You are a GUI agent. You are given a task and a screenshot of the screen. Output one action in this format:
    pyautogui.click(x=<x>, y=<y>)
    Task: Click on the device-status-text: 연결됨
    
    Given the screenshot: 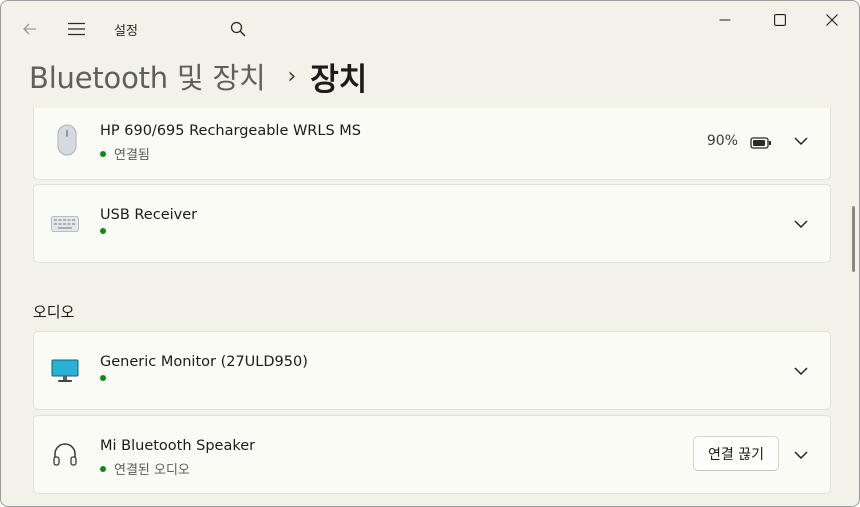 What is the action you would take?
    pyautogui.click(x=132, y=155)
    